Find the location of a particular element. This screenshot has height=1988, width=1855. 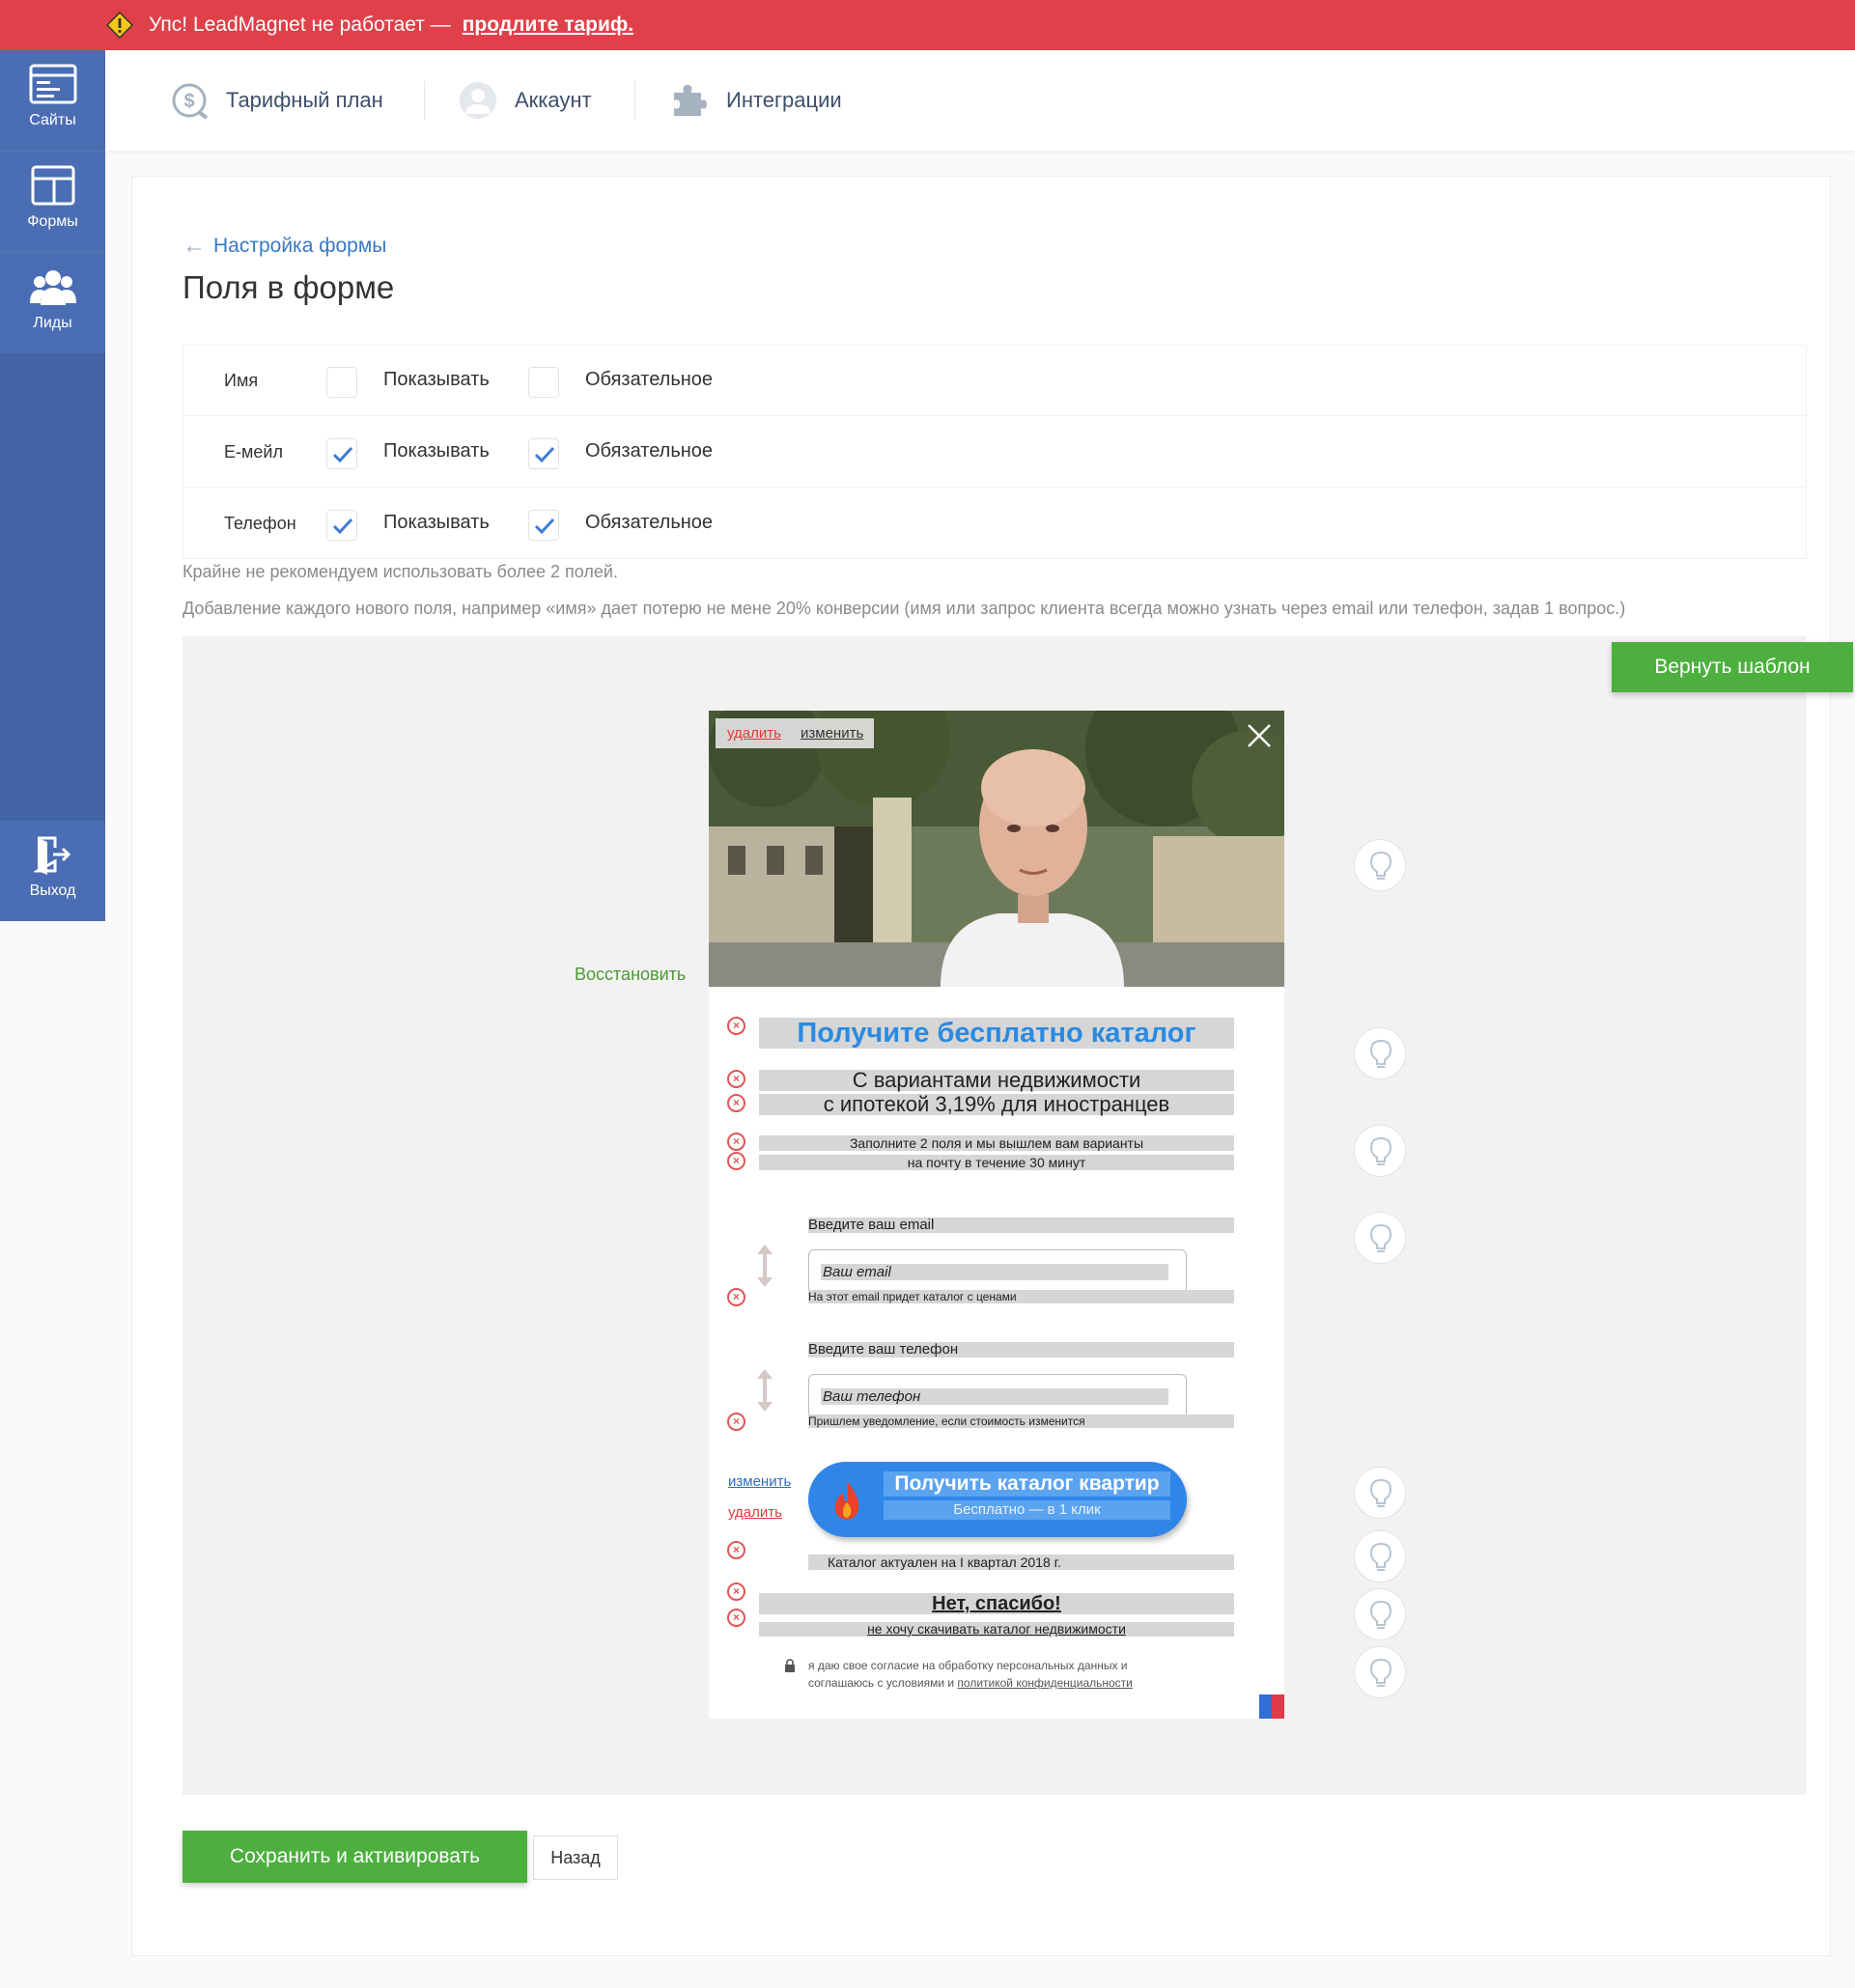

back-button: Назад is located at coordinates (575, 1858).